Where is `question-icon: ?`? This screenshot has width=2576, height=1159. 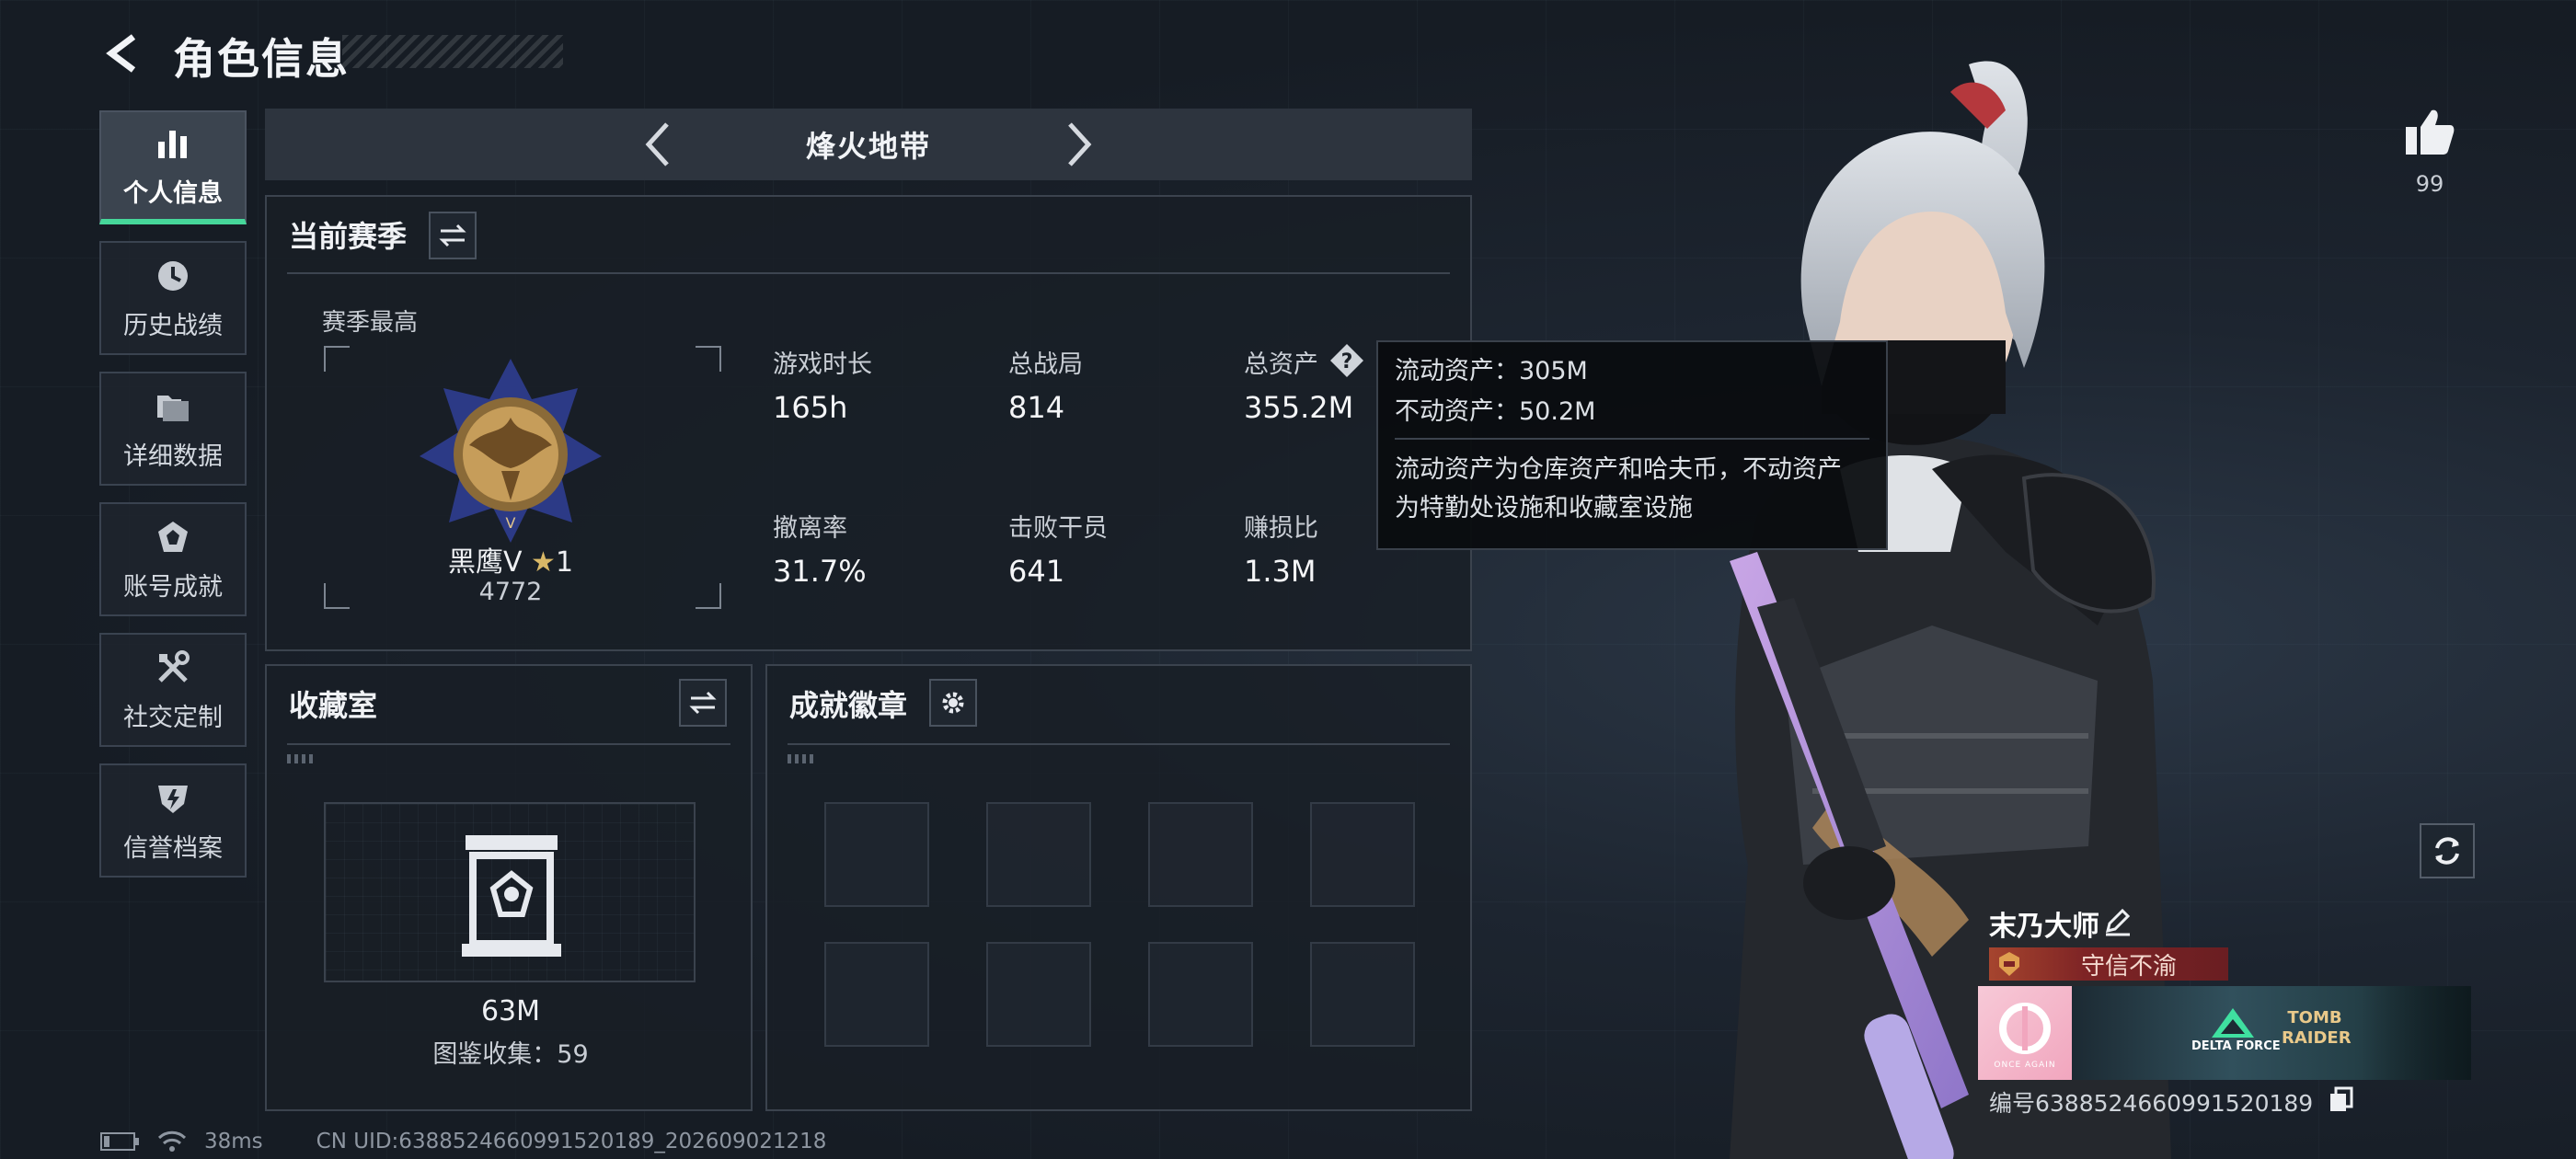
question-icon: ? is located at coordinates (1346, 360).